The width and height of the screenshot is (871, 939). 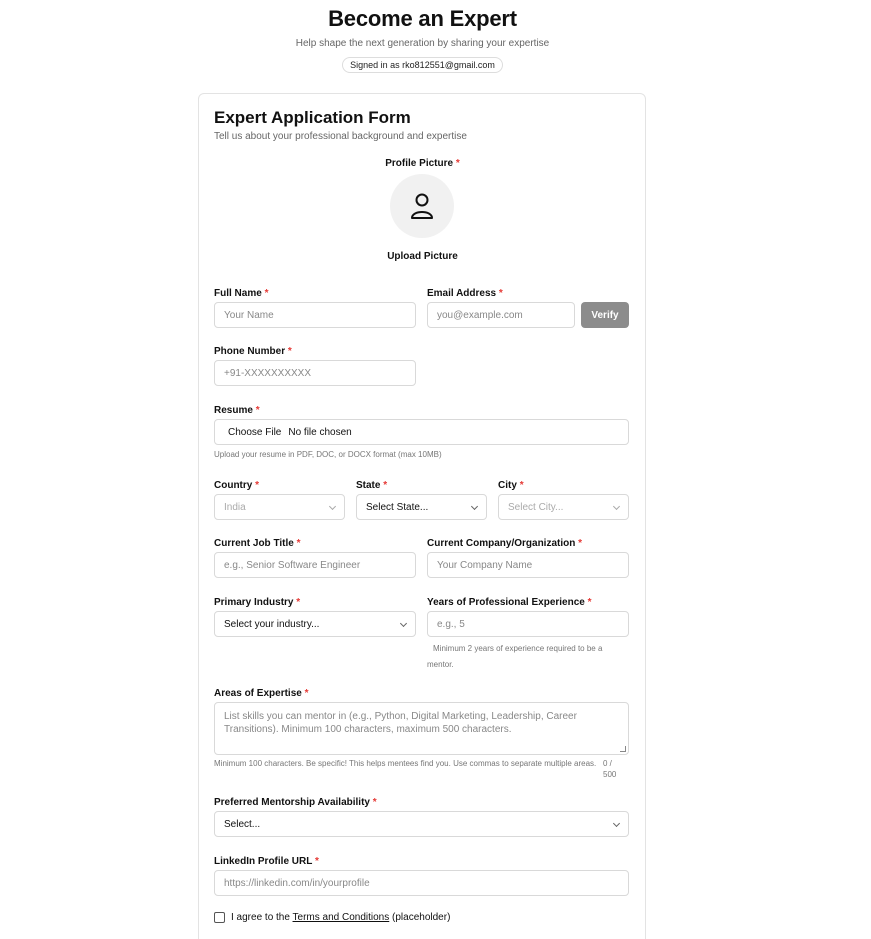 What do you see at coordinates (315, 373) in the screenshot?
I see `phone-input: +91-XXXXXXXXXX` at bounding box center [315, 373].